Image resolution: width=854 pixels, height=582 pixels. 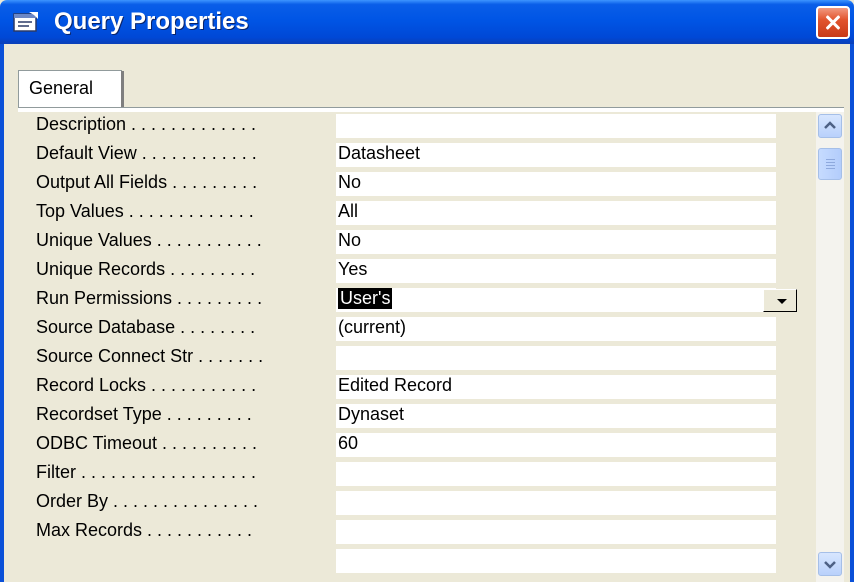 I want to click on property-row-description: Description . . . . . . . . . . . . ., so click(x=417, y=125).